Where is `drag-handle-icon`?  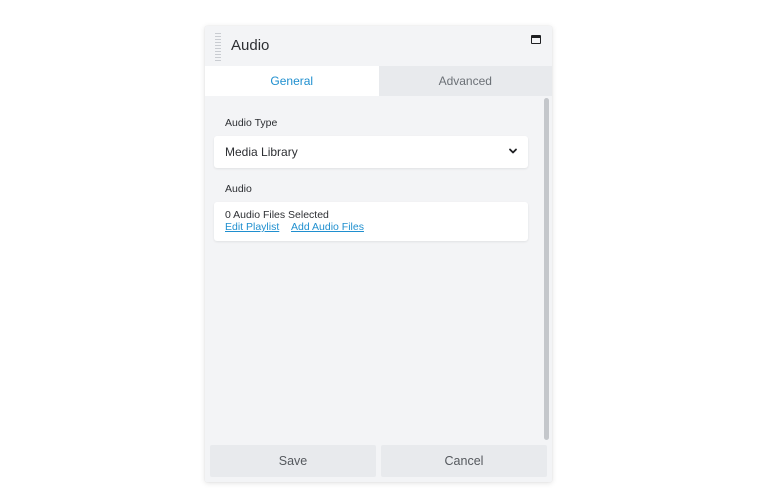
drag-handle-icon is located at coordinates (218, 47).